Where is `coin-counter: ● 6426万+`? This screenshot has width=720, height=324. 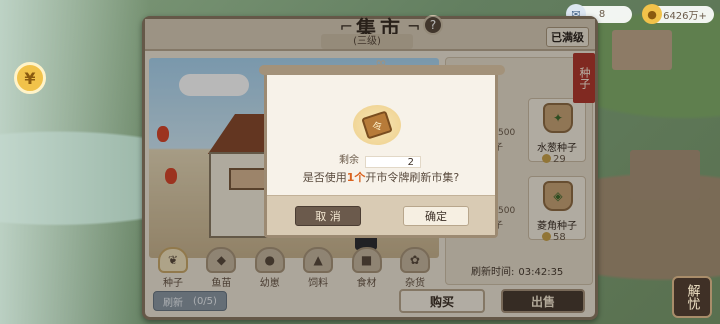
coin-counter: ● 6426万+ is located at coordinates (678, 14).